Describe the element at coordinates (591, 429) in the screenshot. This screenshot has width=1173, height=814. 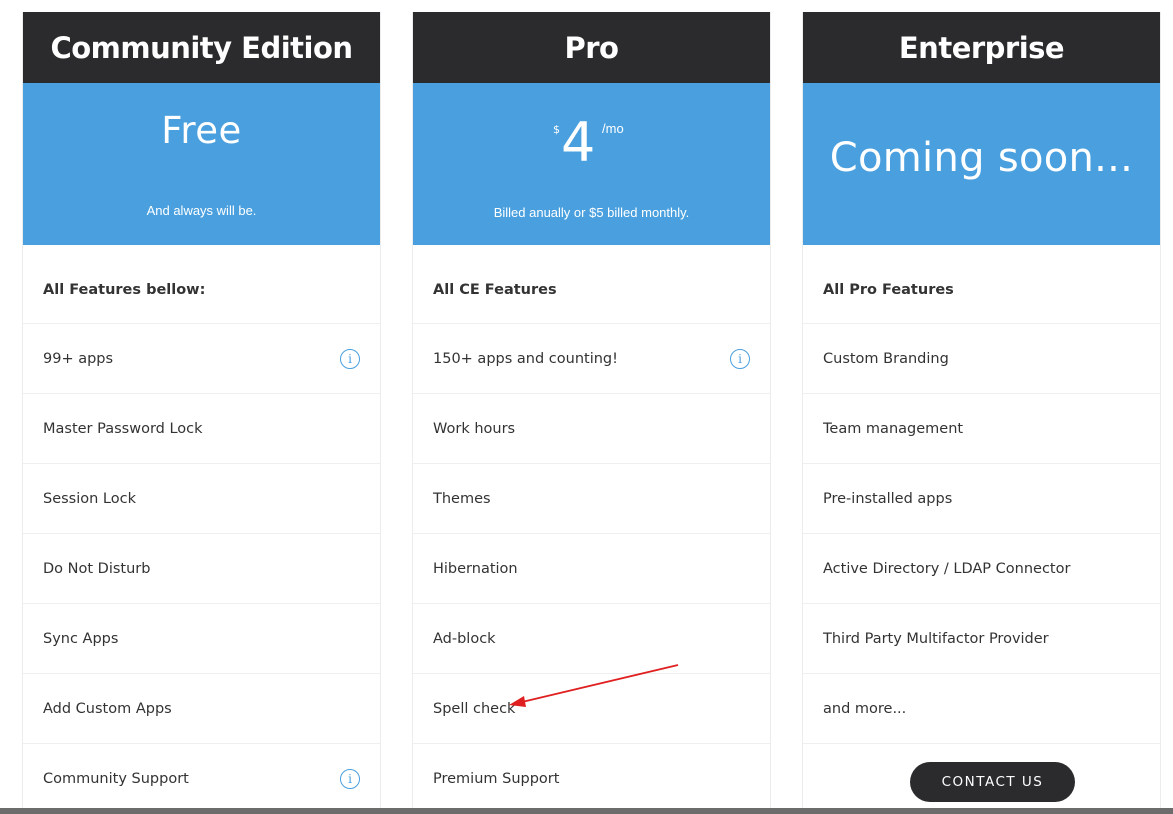
I see `feature-item: Work hours` at that location.